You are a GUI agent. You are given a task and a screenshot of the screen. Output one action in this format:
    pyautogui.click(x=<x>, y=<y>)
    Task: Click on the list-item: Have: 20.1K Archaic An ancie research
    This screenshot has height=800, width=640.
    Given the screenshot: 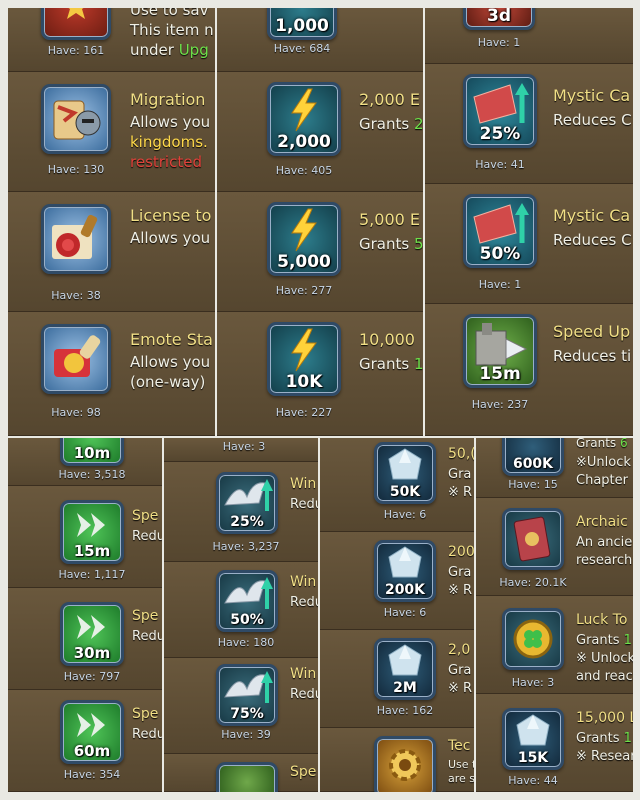 What is the action you would take?
    pyautogui.click(x=554, y=547)
    